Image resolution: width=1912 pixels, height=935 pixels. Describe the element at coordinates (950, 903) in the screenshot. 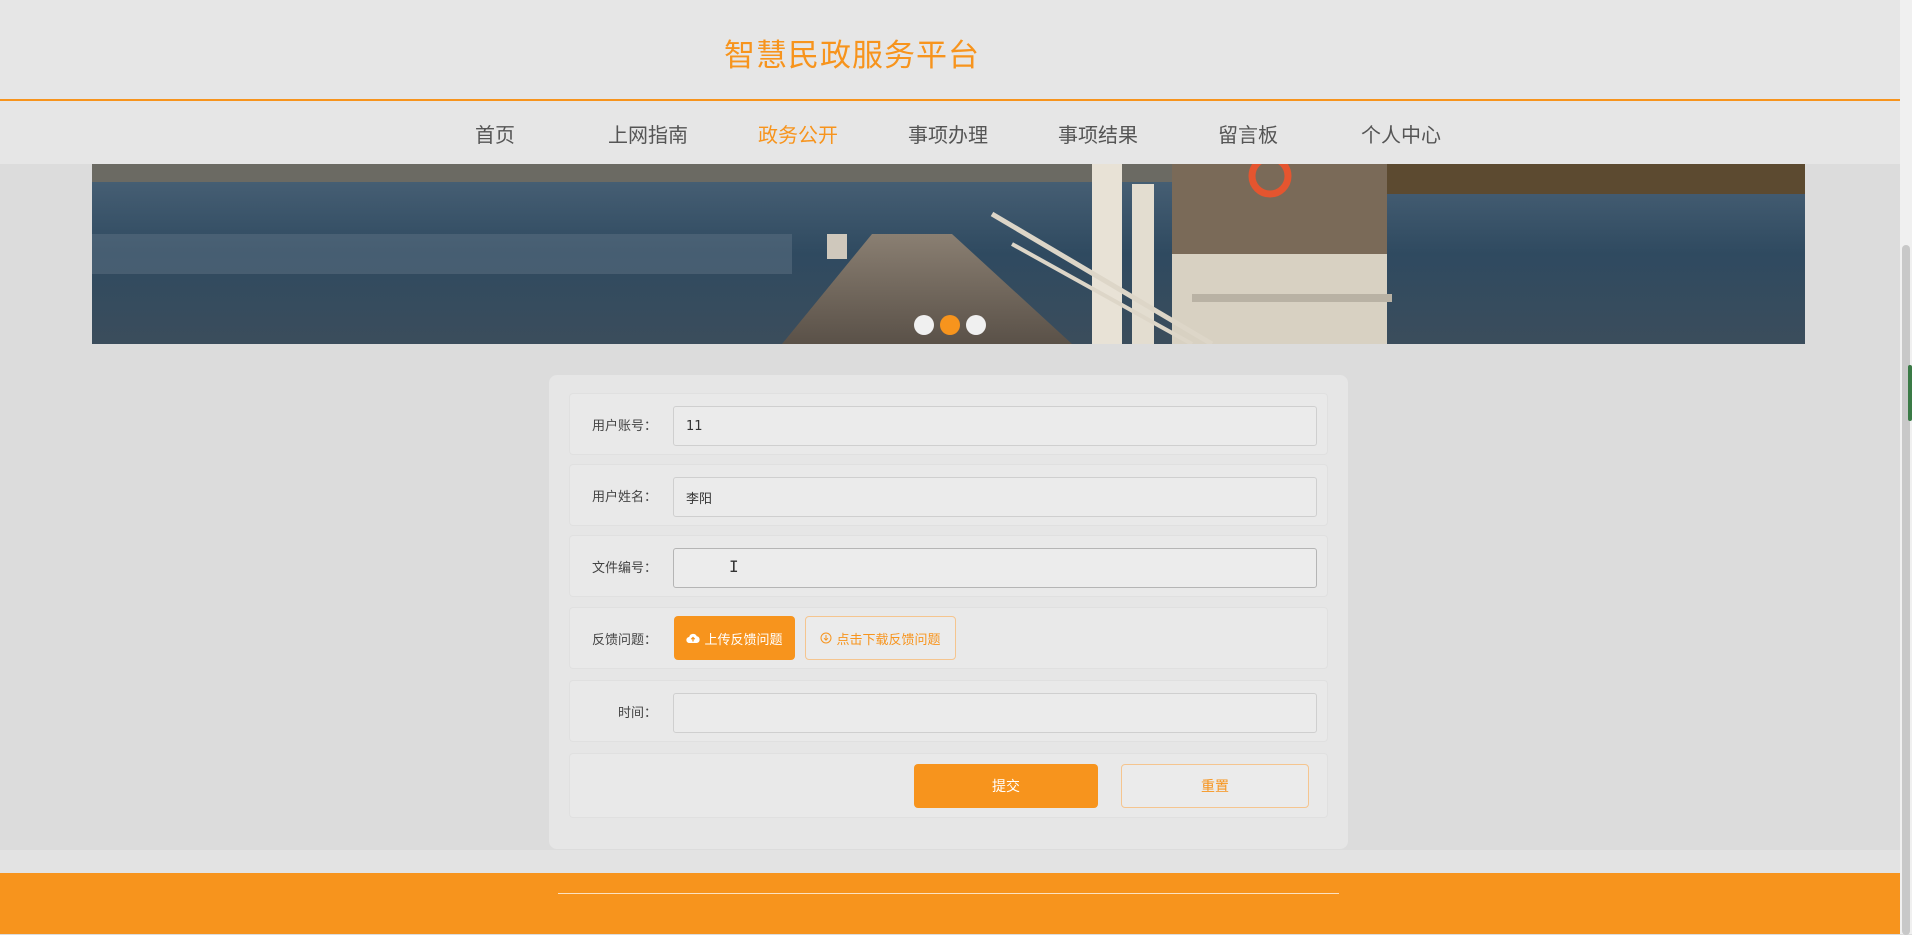

I see `site-footer` at that location.